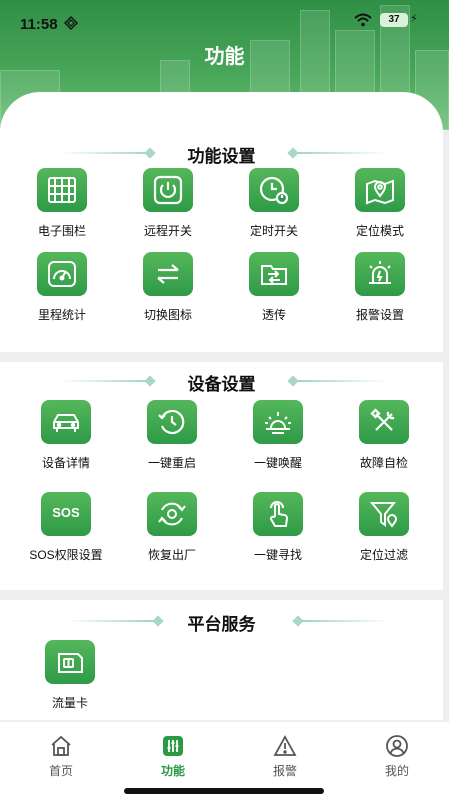 This screenshot has height=800, width=449. Describe the element at coordinates (167, 231) in the screenshot. I see `item-label: 远程开关` at that location.